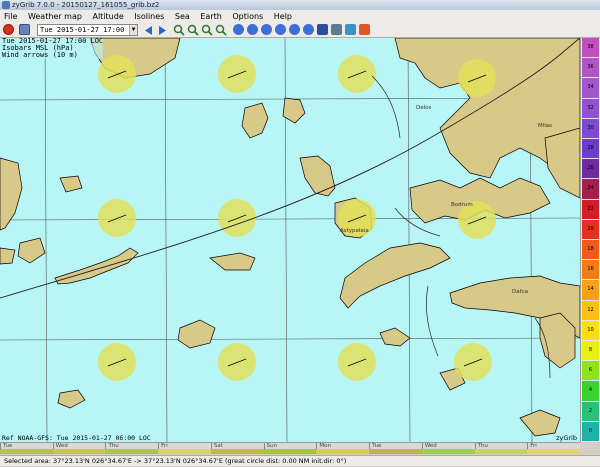 Image resolution: width=600 pixels, height=467 pixels. I want to click on menu-options: Options, so click(247, 16).